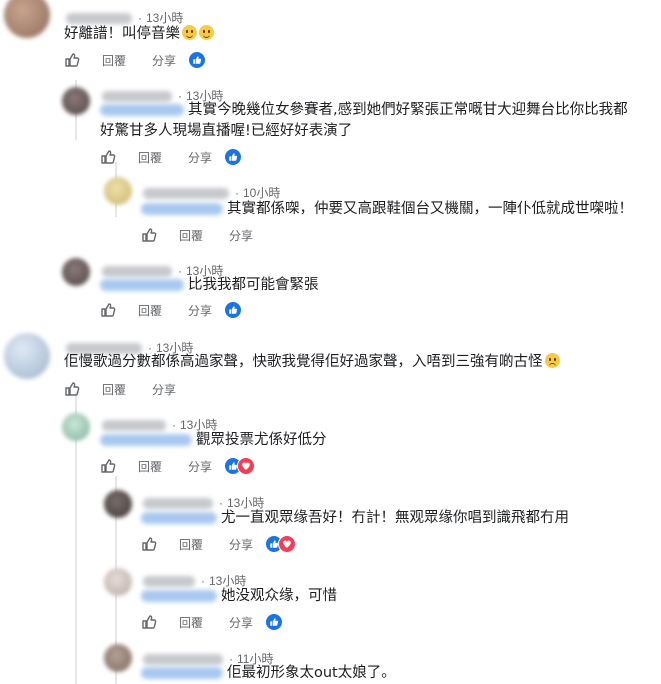 The height and width of the screenshot is (684, 661). Describe the element at coordinates (312, 362) in the screenshot. I see `comment-text: 佢慢歌過分數都係高過家聲，快歌我覺得佢好過家聲，入唔到三強有啲古怪` at that location.